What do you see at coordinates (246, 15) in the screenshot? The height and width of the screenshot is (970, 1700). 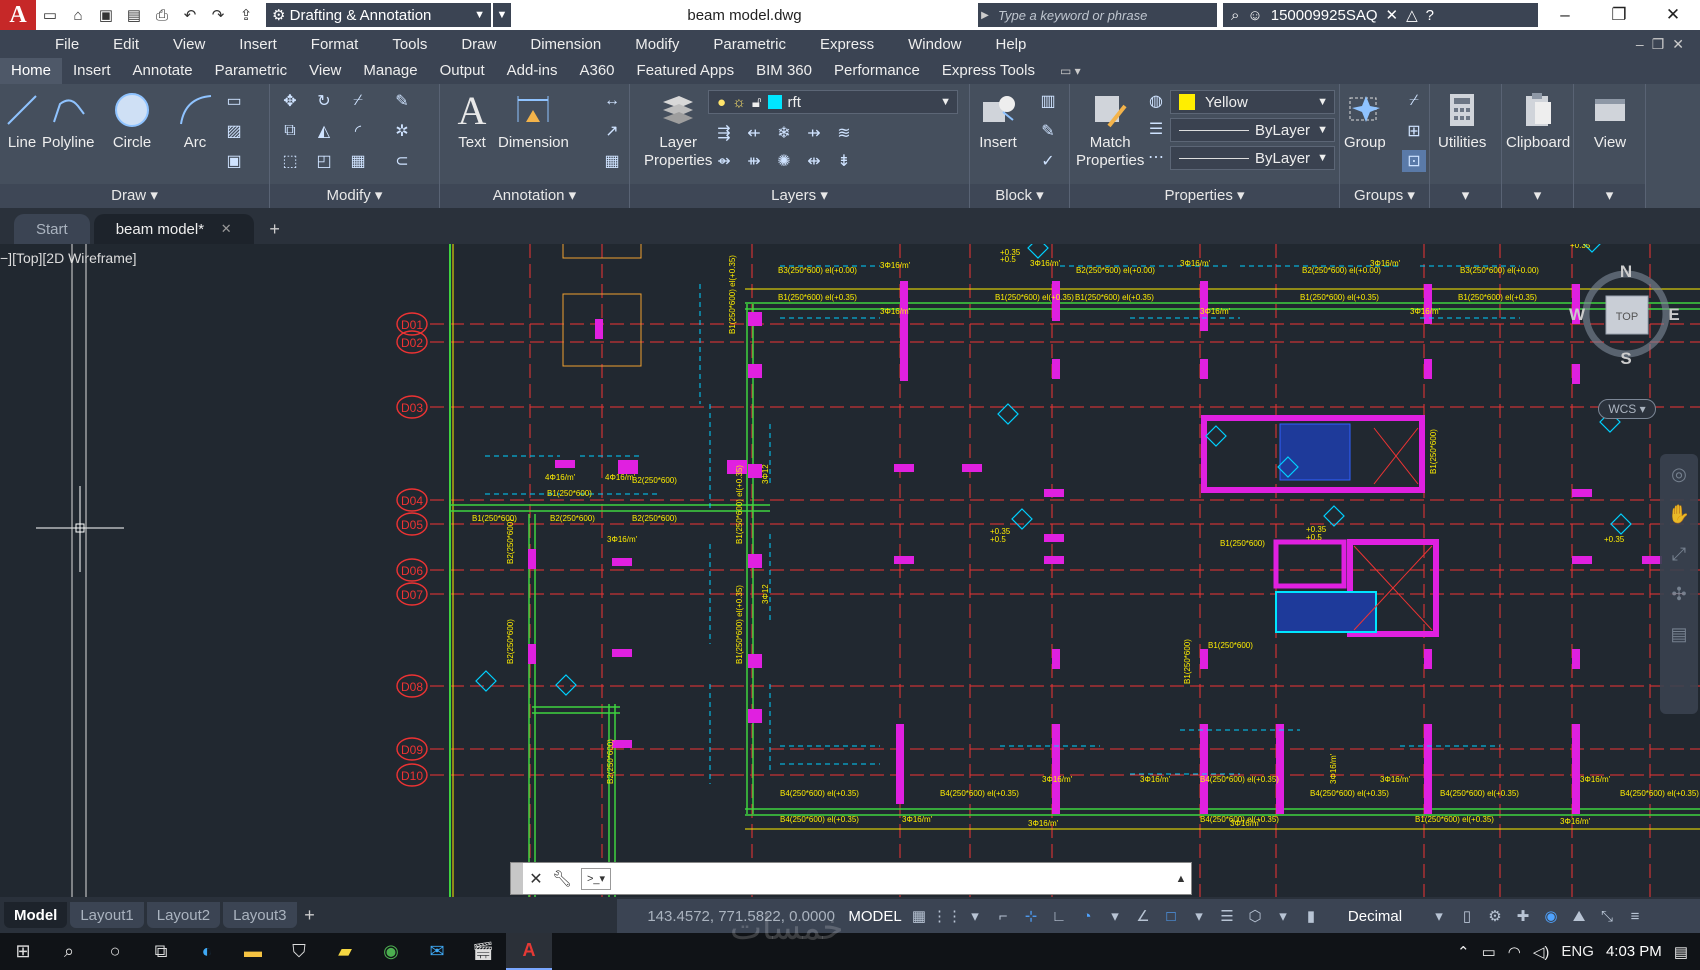 I see `share-icon: ⇪` at bounding box center [246, 15].